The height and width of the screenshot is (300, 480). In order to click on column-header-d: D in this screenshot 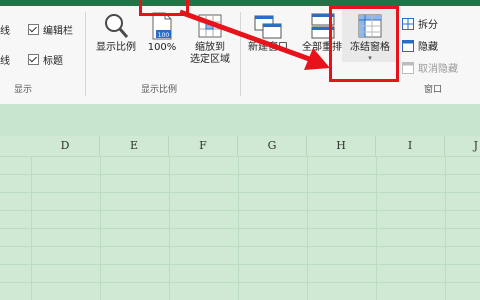, I will do `click(65, 146)`.